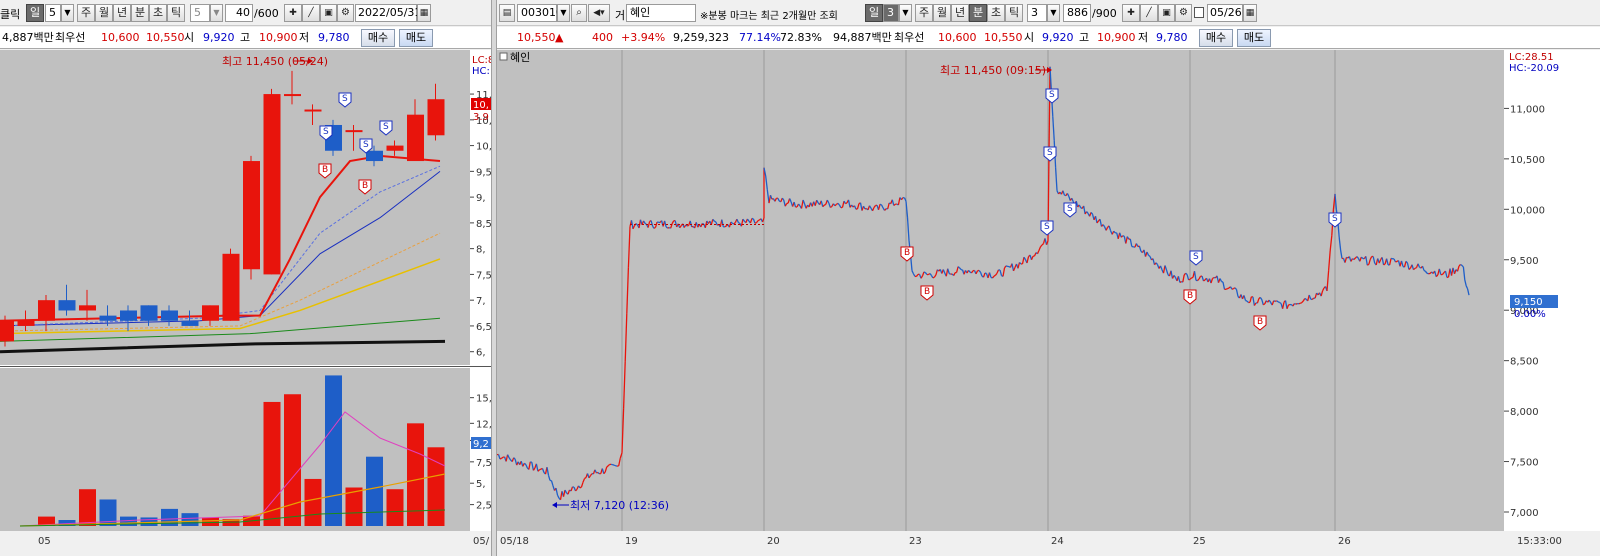 The height and width of the screenshot is (556, 1600). Describe the element at coordinates (216, 13) in the screenshot. I see `tick-dropdown-arrow-icon: ▼` at that location.